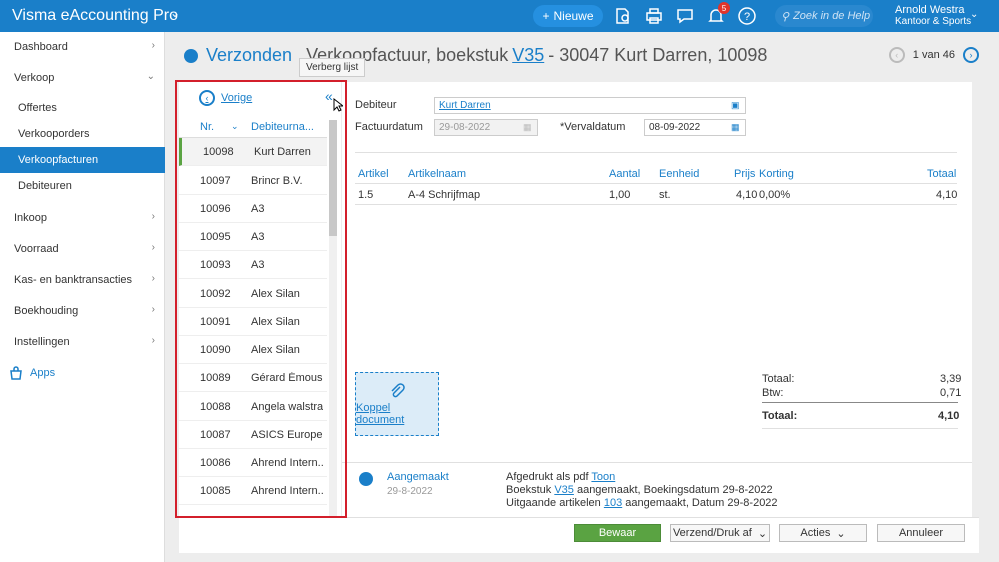  Describe the element at coordinates (951, 379) in the screenshot. I see `subtotal-value: 3,39` at that location.